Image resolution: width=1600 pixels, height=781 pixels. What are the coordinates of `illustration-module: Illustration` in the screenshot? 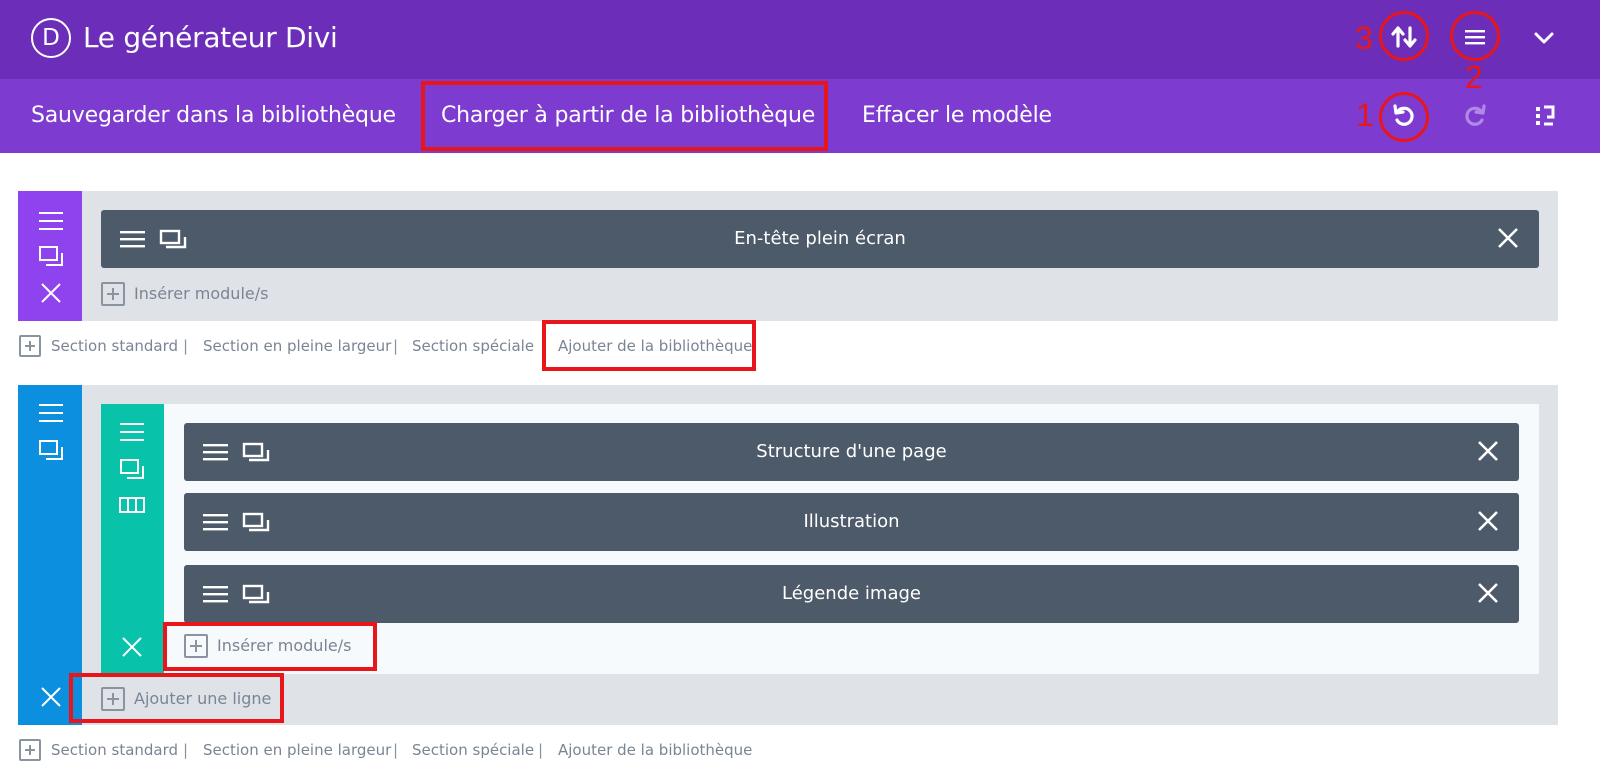 It's located at (851, 522).